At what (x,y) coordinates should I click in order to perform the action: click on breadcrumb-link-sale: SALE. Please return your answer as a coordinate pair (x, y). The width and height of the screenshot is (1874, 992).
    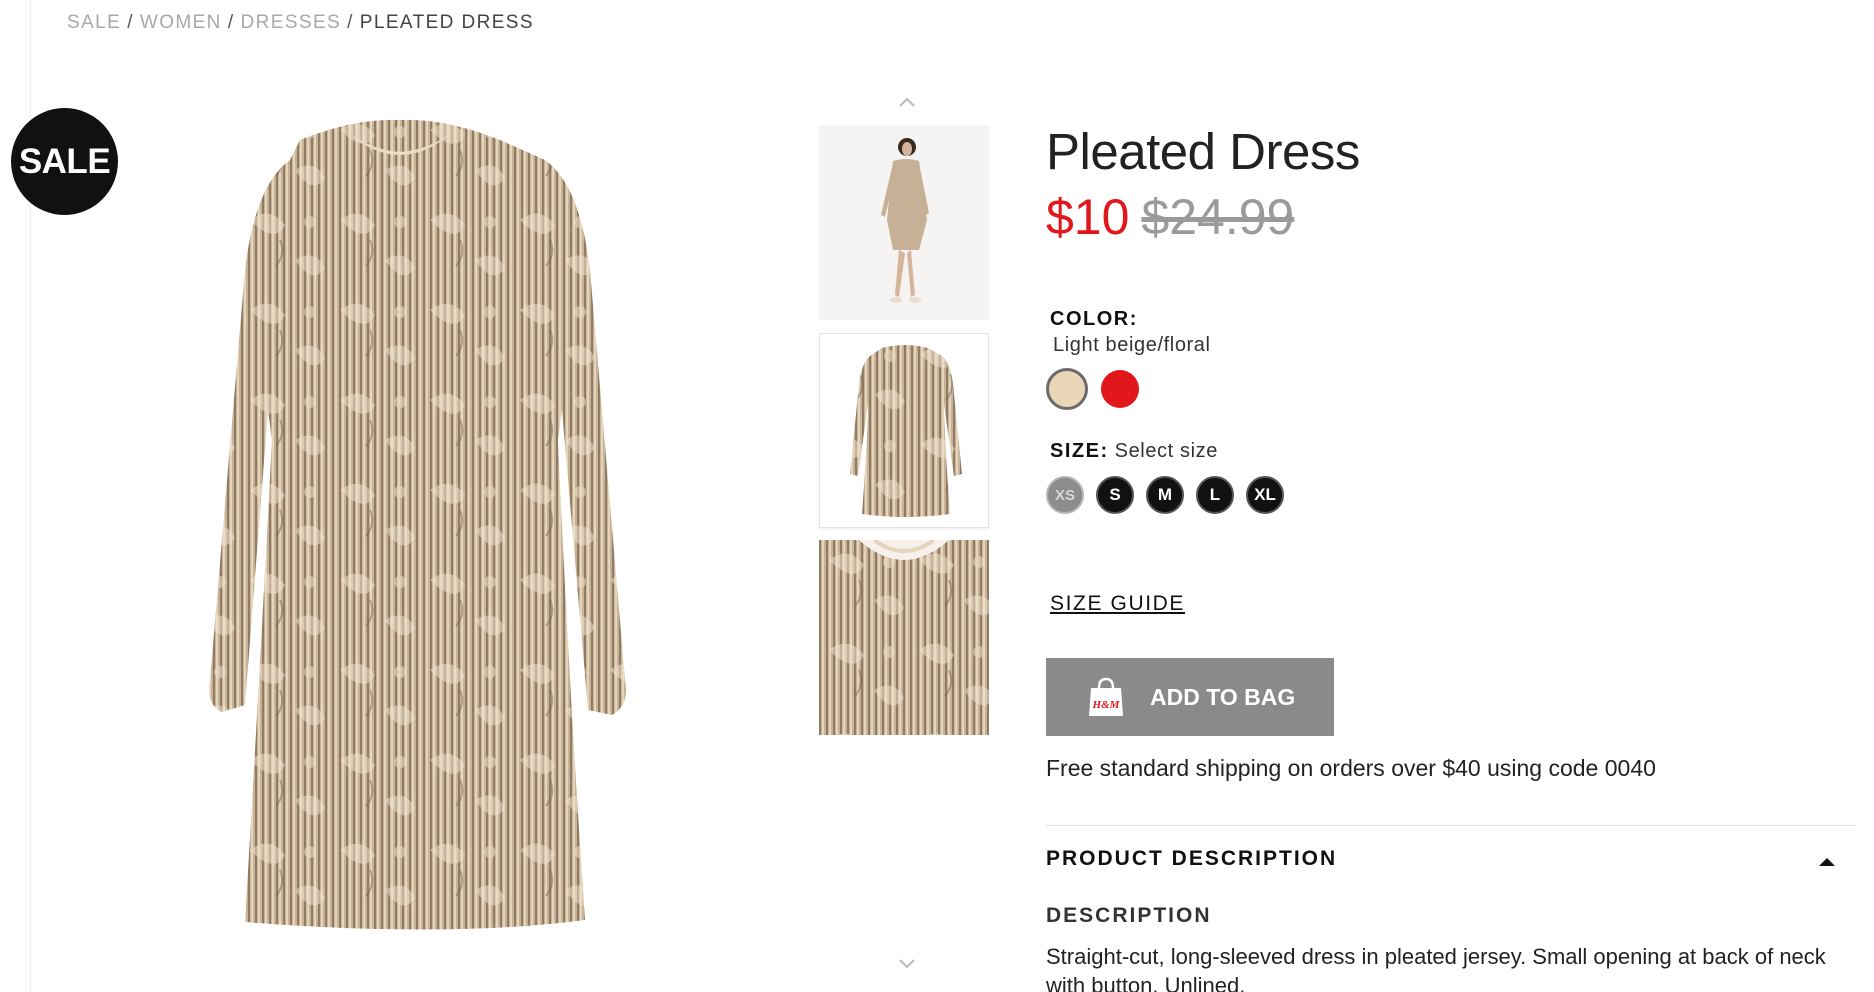
    Looking at the image, I should click on (94, 22).